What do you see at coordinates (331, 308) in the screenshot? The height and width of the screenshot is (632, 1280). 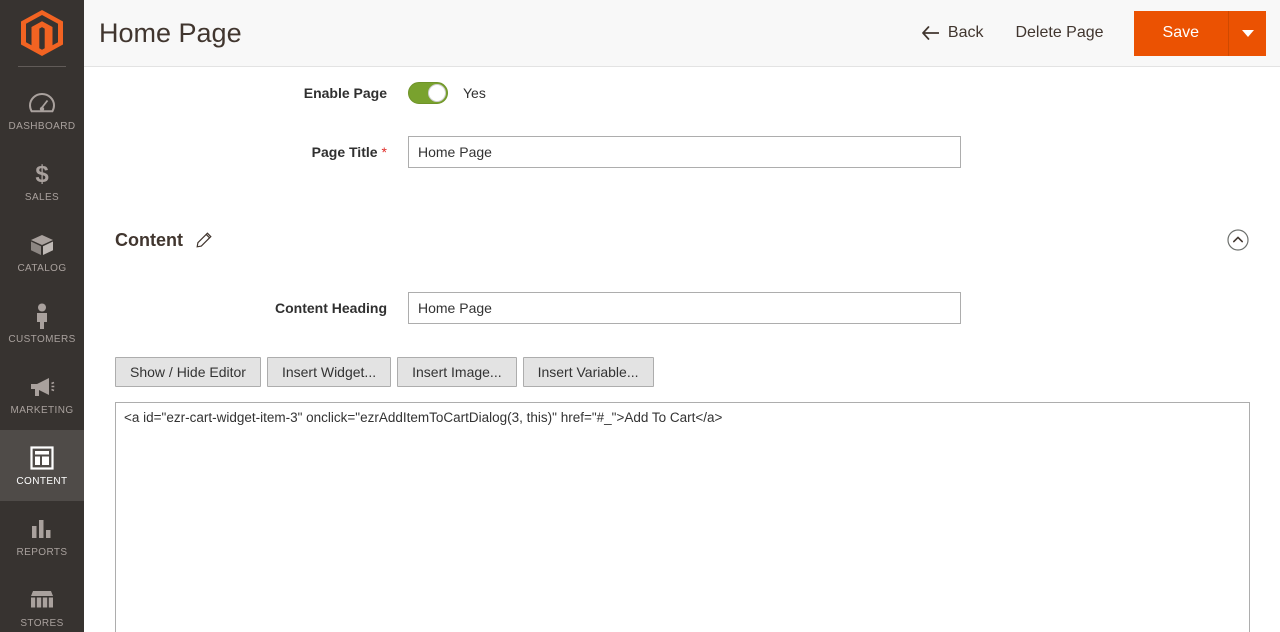 I see `content-heading-label: Content Heading` at bounding box center [331, 308].